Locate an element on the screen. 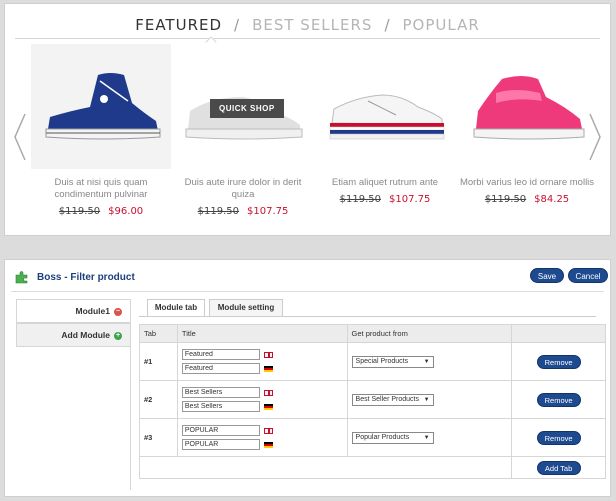  table-row: #2 Best Seller Products ▼ Remove is located at coordinates (372, 399).